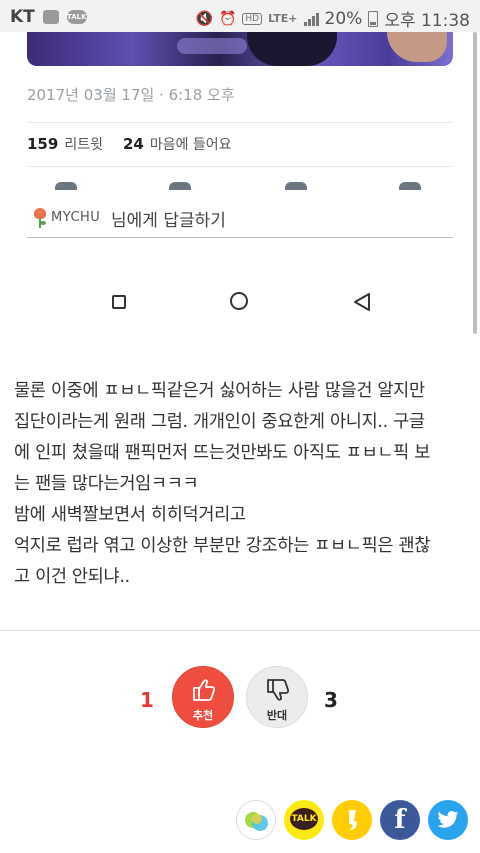 The image size is (480, 853). Describe the element at coordinates (168, 221) in the screenshot. I see `reply-placeholder: 님에게 답글하기` at that location.